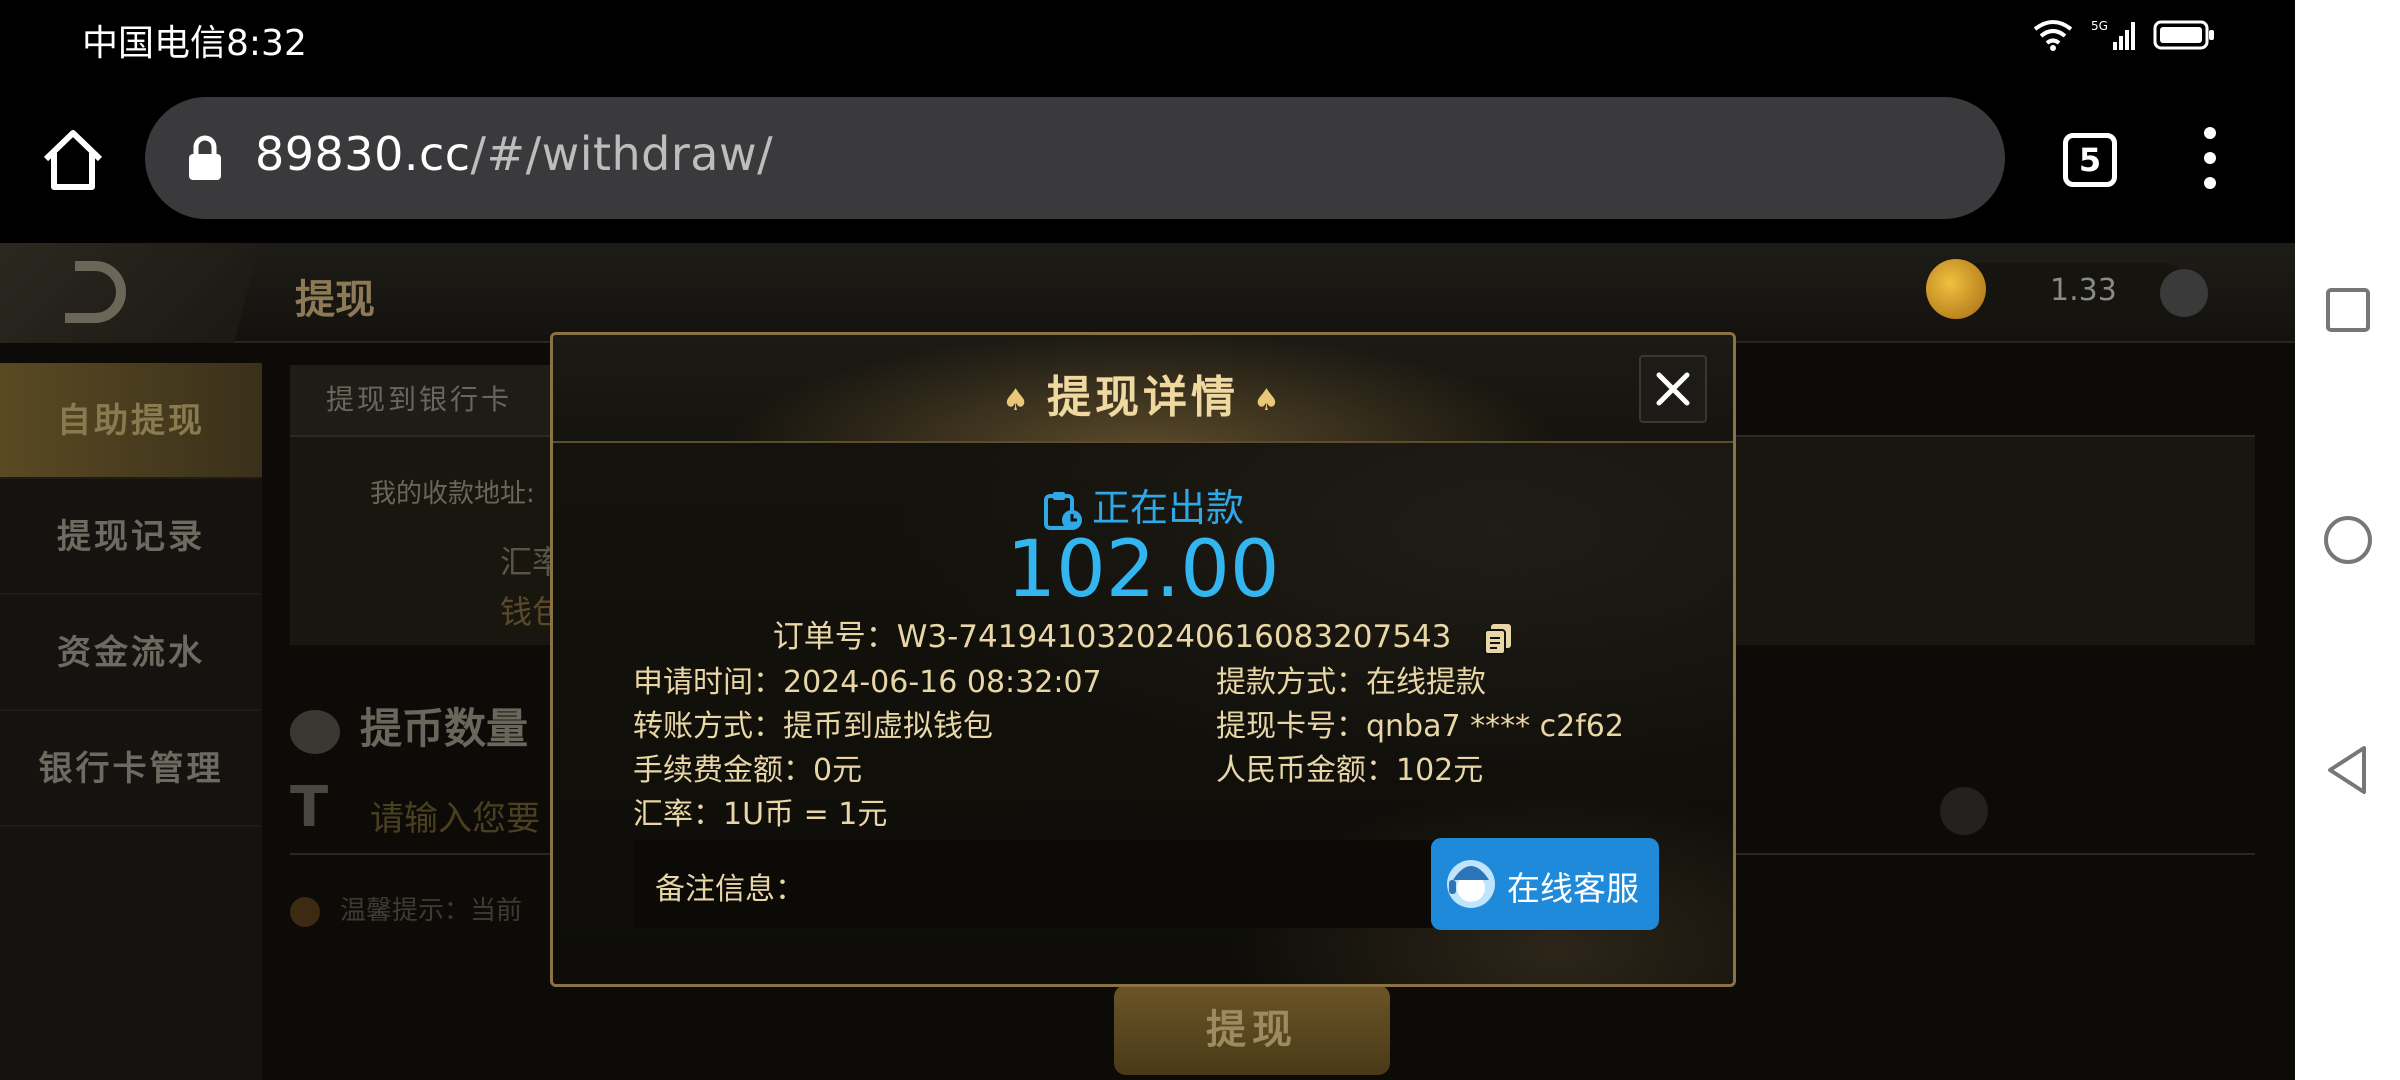 The width and height of the screenshot is (2400, 1080). I want to click on rate-label: 汇率：, so click(678, 814).